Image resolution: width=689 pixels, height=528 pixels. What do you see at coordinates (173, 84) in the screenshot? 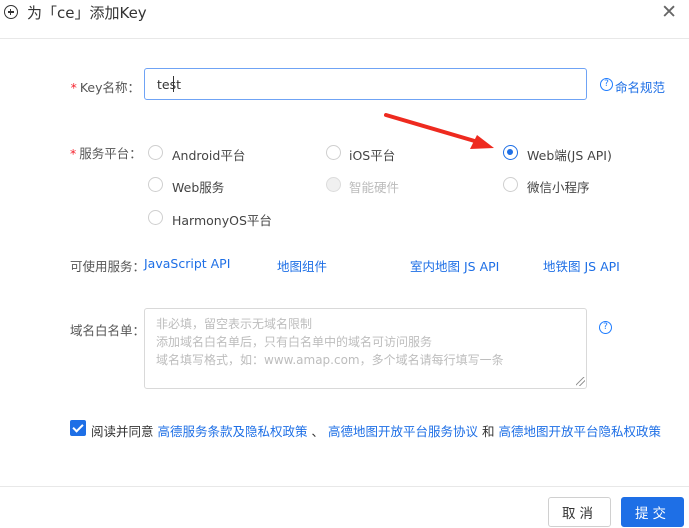
I see `text-caret` at bounding box center [173, 84].